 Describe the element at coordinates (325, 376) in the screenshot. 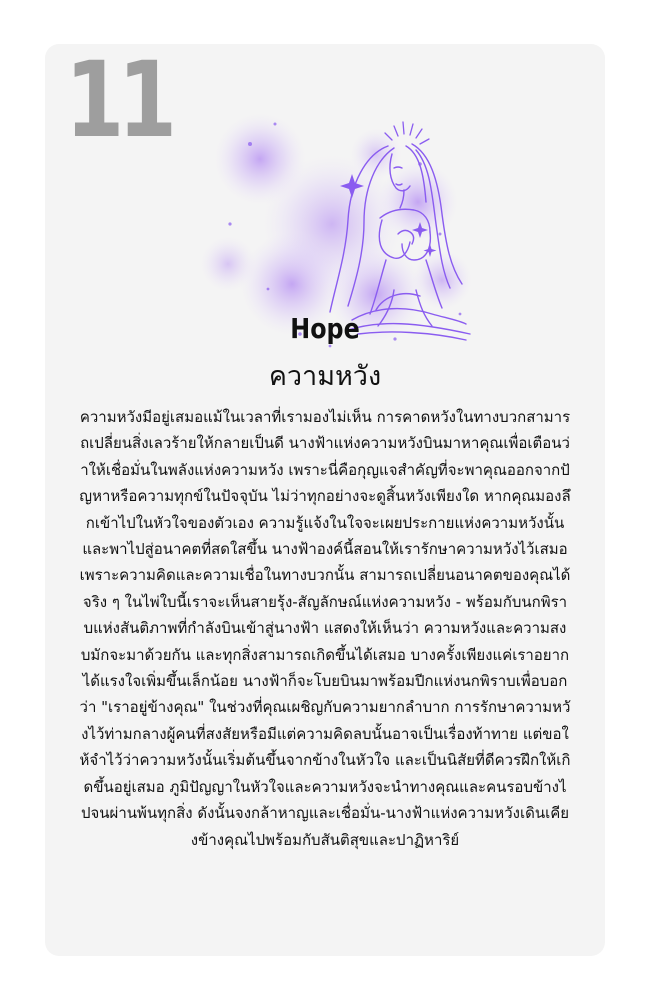

I see `card-title-thai: ความหวัง` at that location.